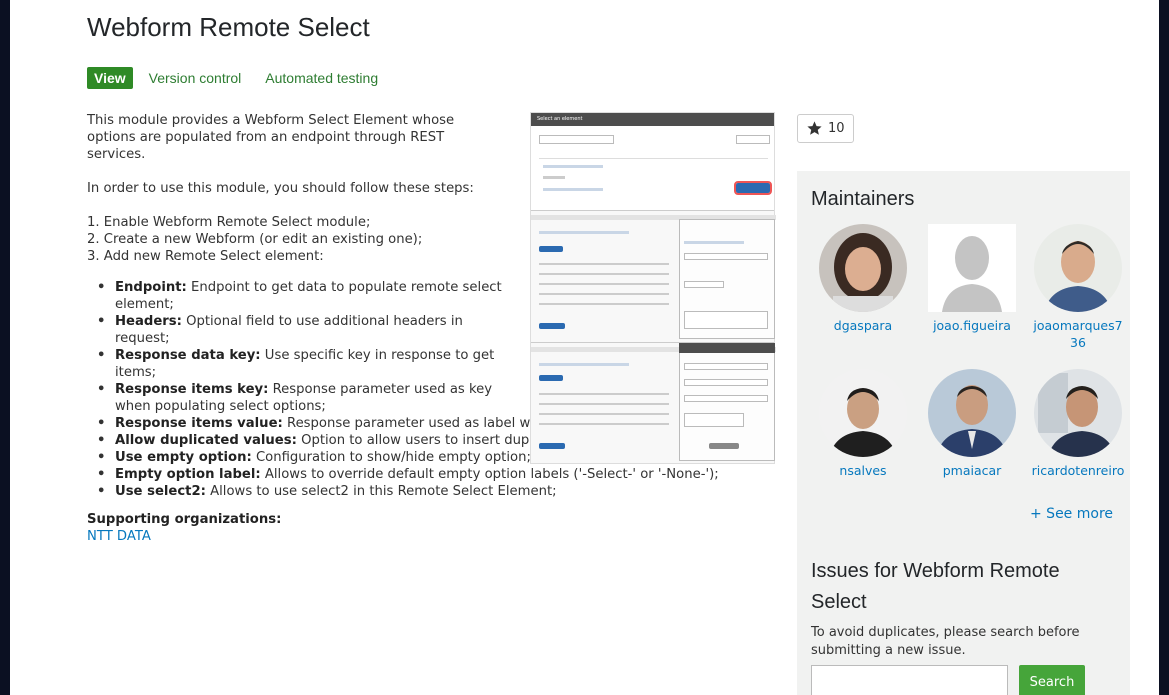 This screenshot has height=695, width=1169. Describe the element at coordinates (935, 586) in the screenshot. I see `issues-title: Issues for Webform Remote Select` at that location.